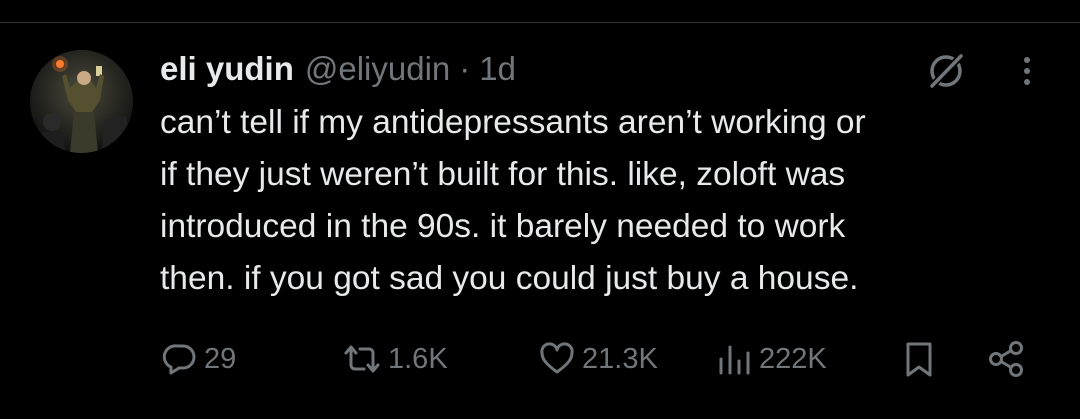 Image resolution: width=1080 pixels, height=419 pixels. I want to click on reply-button: 29, so click(199, 359).